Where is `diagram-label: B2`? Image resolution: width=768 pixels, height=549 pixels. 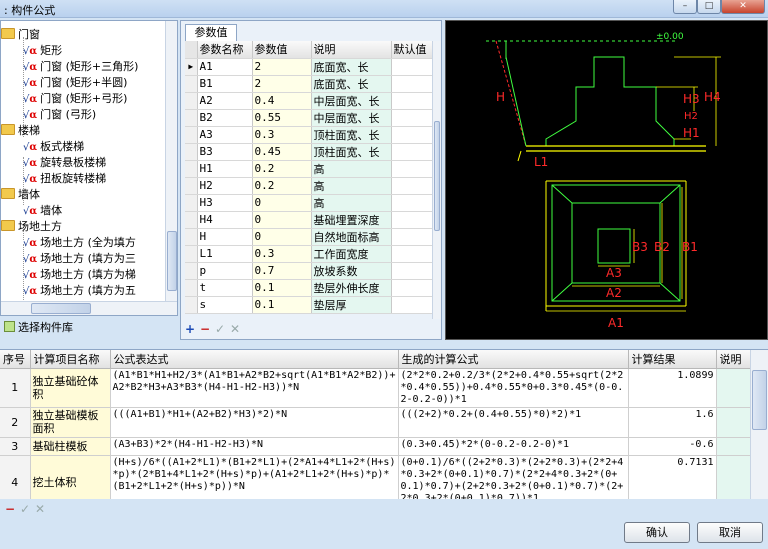 diagram-label: B2 is located at coordinates (662, 247).